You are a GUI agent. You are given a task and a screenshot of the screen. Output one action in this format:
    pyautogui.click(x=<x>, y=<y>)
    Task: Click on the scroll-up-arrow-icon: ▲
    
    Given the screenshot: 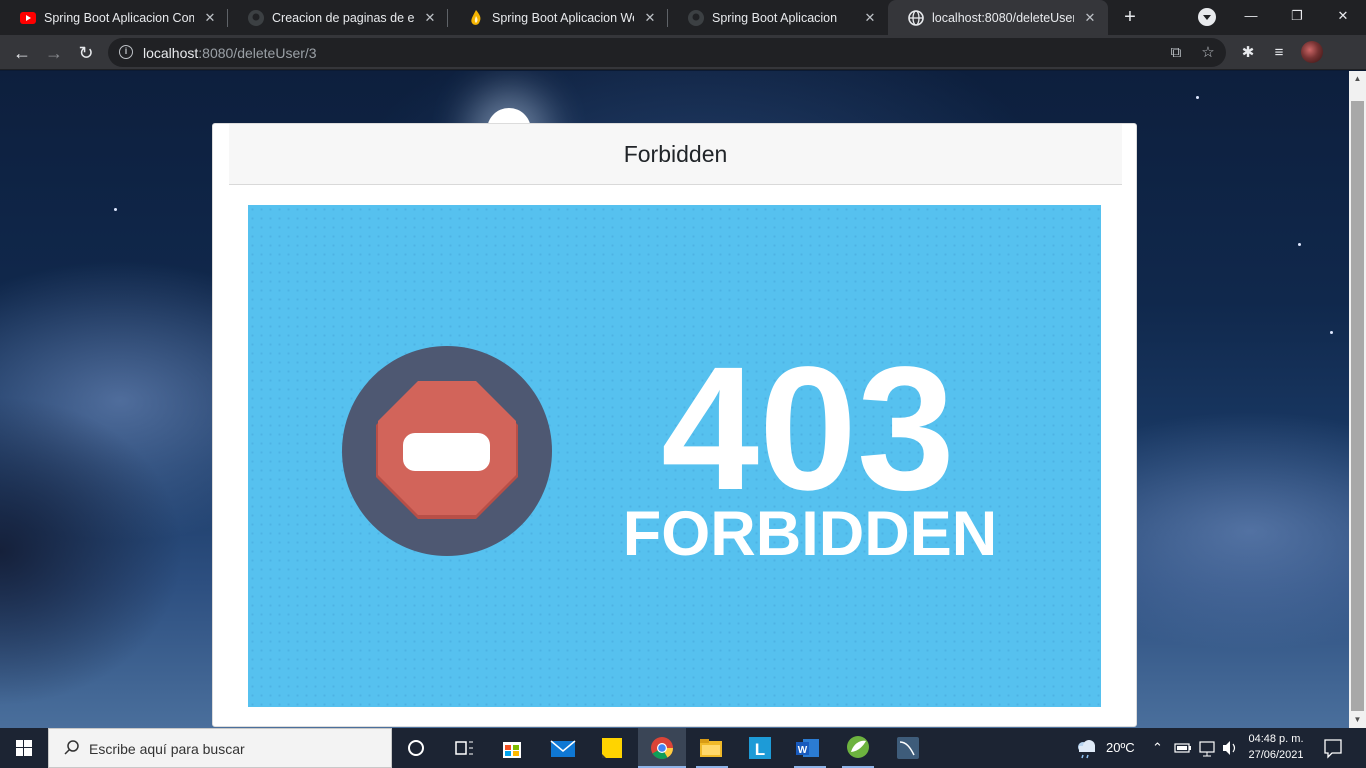 What is the action you would take?
    pyautogui.click(x=1357, y=79)
    